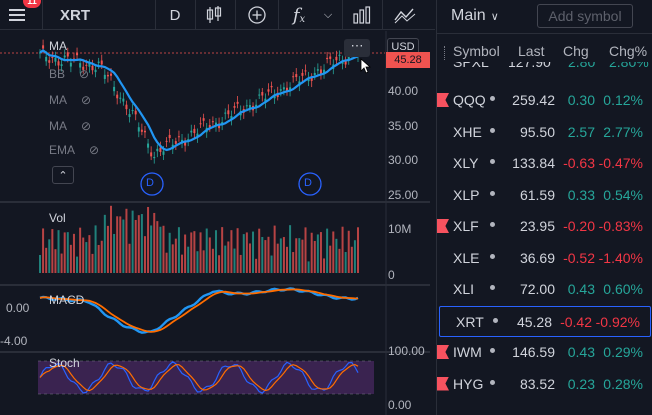 Image resolution: width=652 pixels, height=415 pixels. Describe the element at coordinates (492, 256) in the screenshot. I see `status-dot-icon` at that location.